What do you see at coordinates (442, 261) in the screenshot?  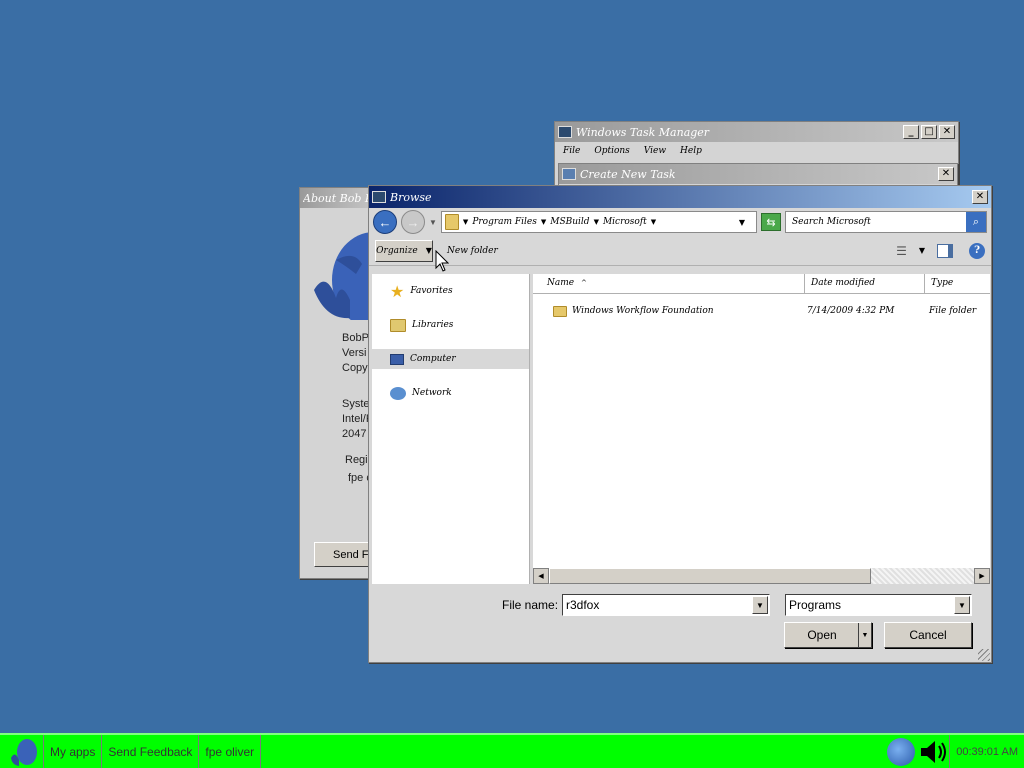 I see `mouse-cursor-icon` at bounding box center [442, 261].